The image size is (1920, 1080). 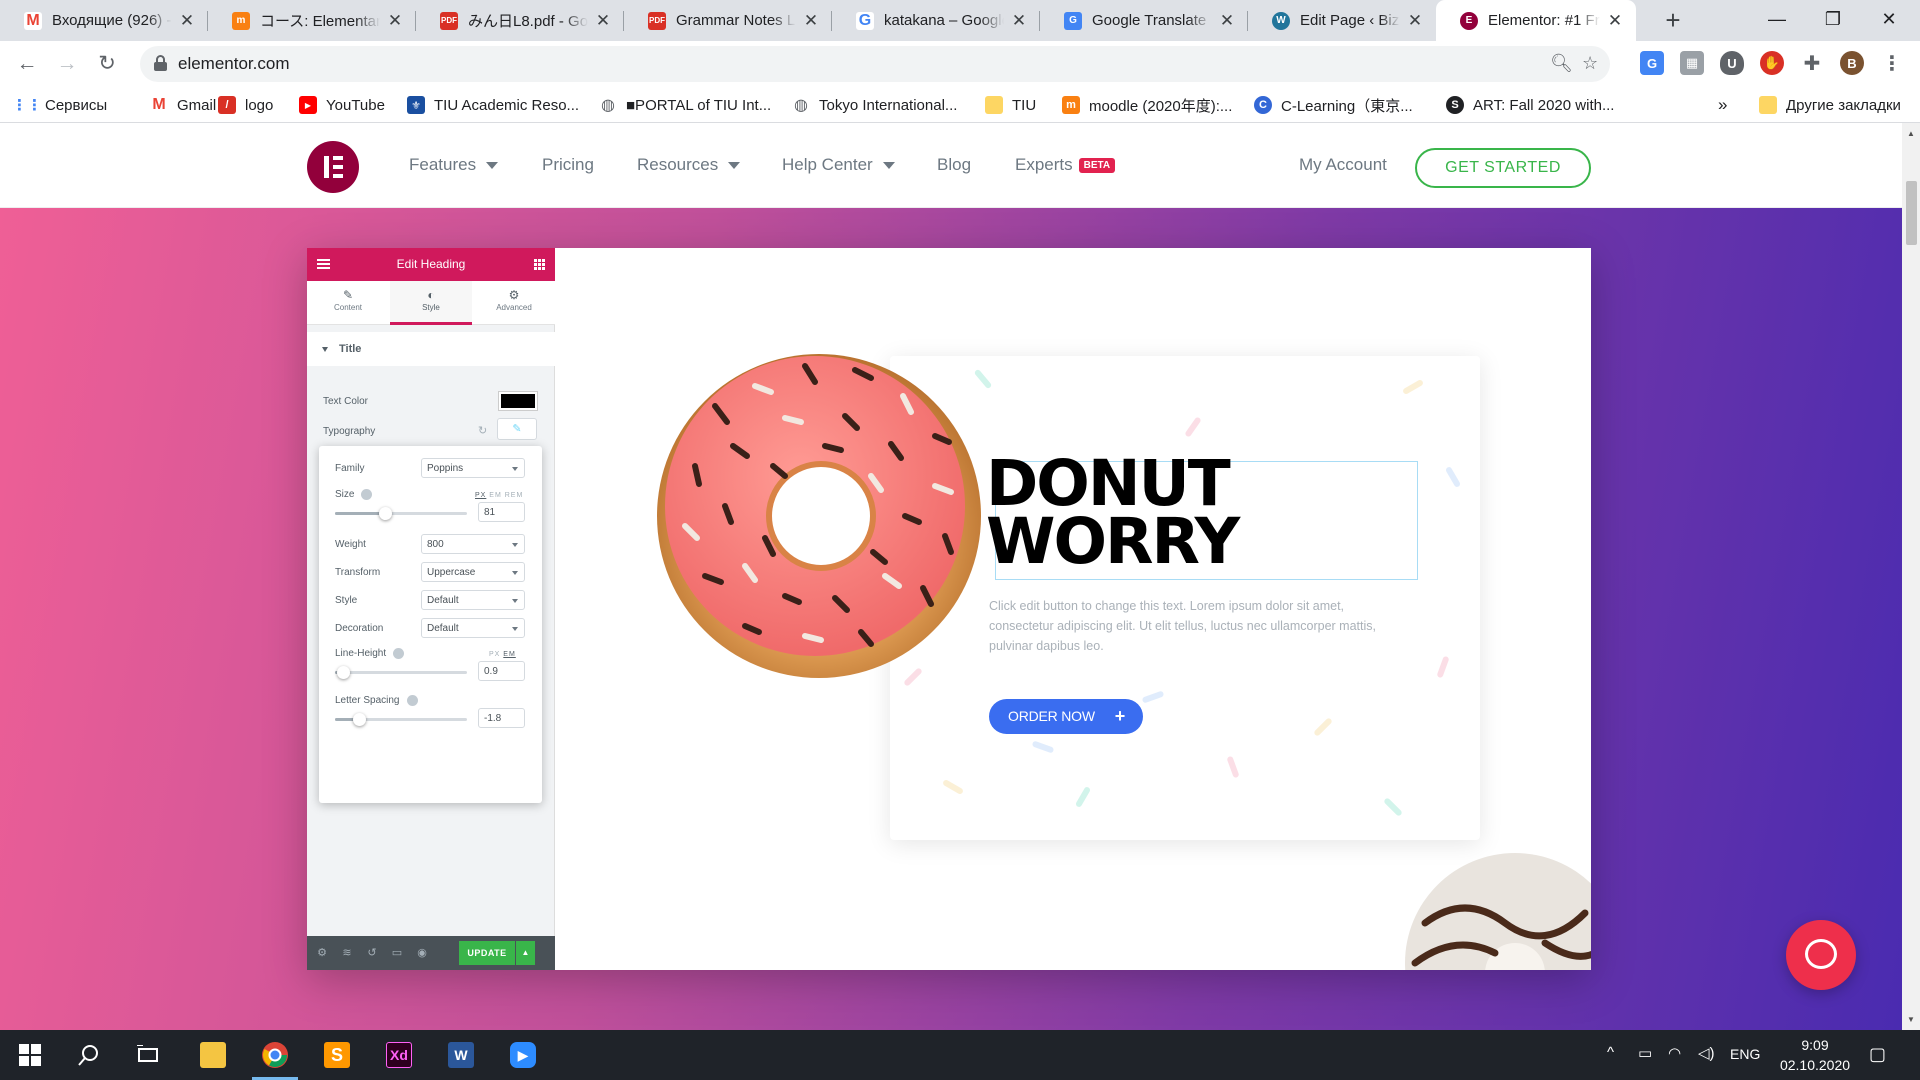 I want to click on line-height-input: 0.9, so click(x=501, y=671).